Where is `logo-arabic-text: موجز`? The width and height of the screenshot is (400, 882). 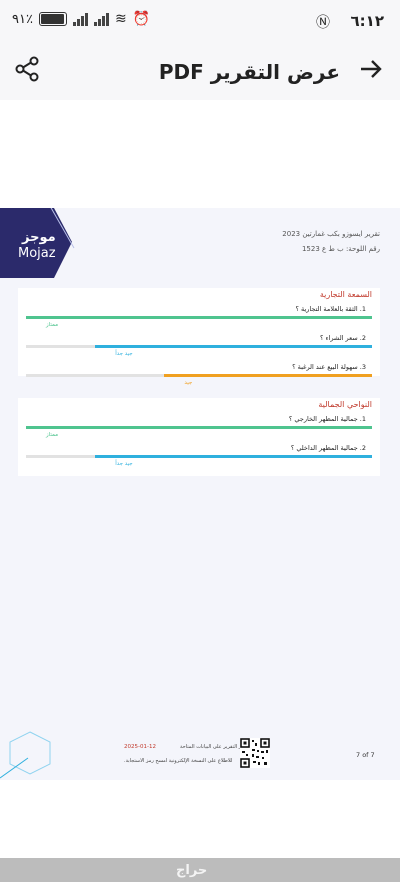 logo-arabic-text: موجز is located at coordinates (39, 237).